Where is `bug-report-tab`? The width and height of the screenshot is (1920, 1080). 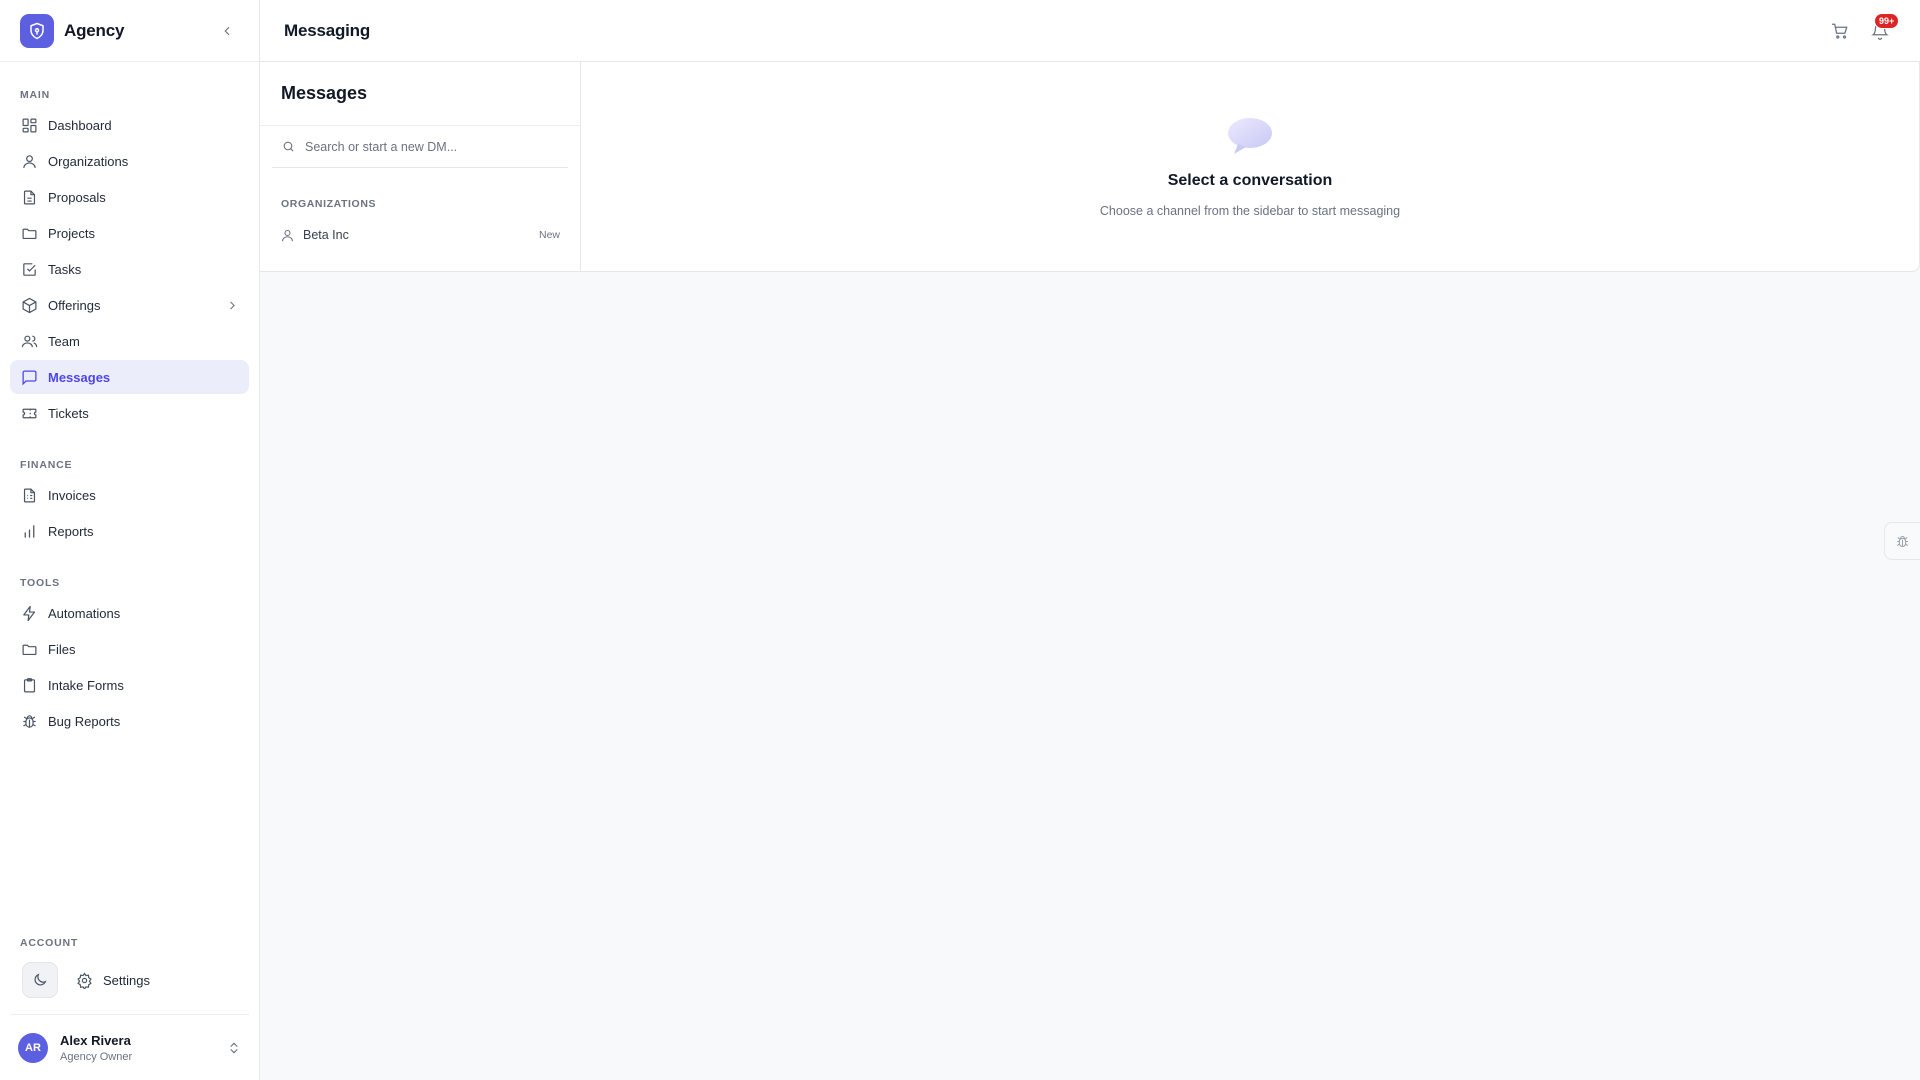 bug-report-tab is located at coordinates (1902, 541).